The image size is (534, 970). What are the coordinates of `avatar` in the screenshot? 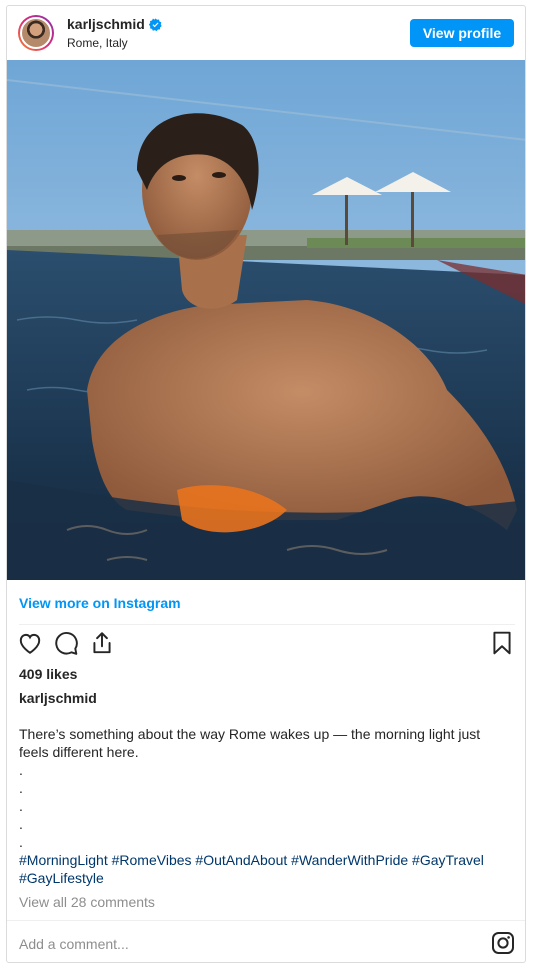 It's located at (36, 33).